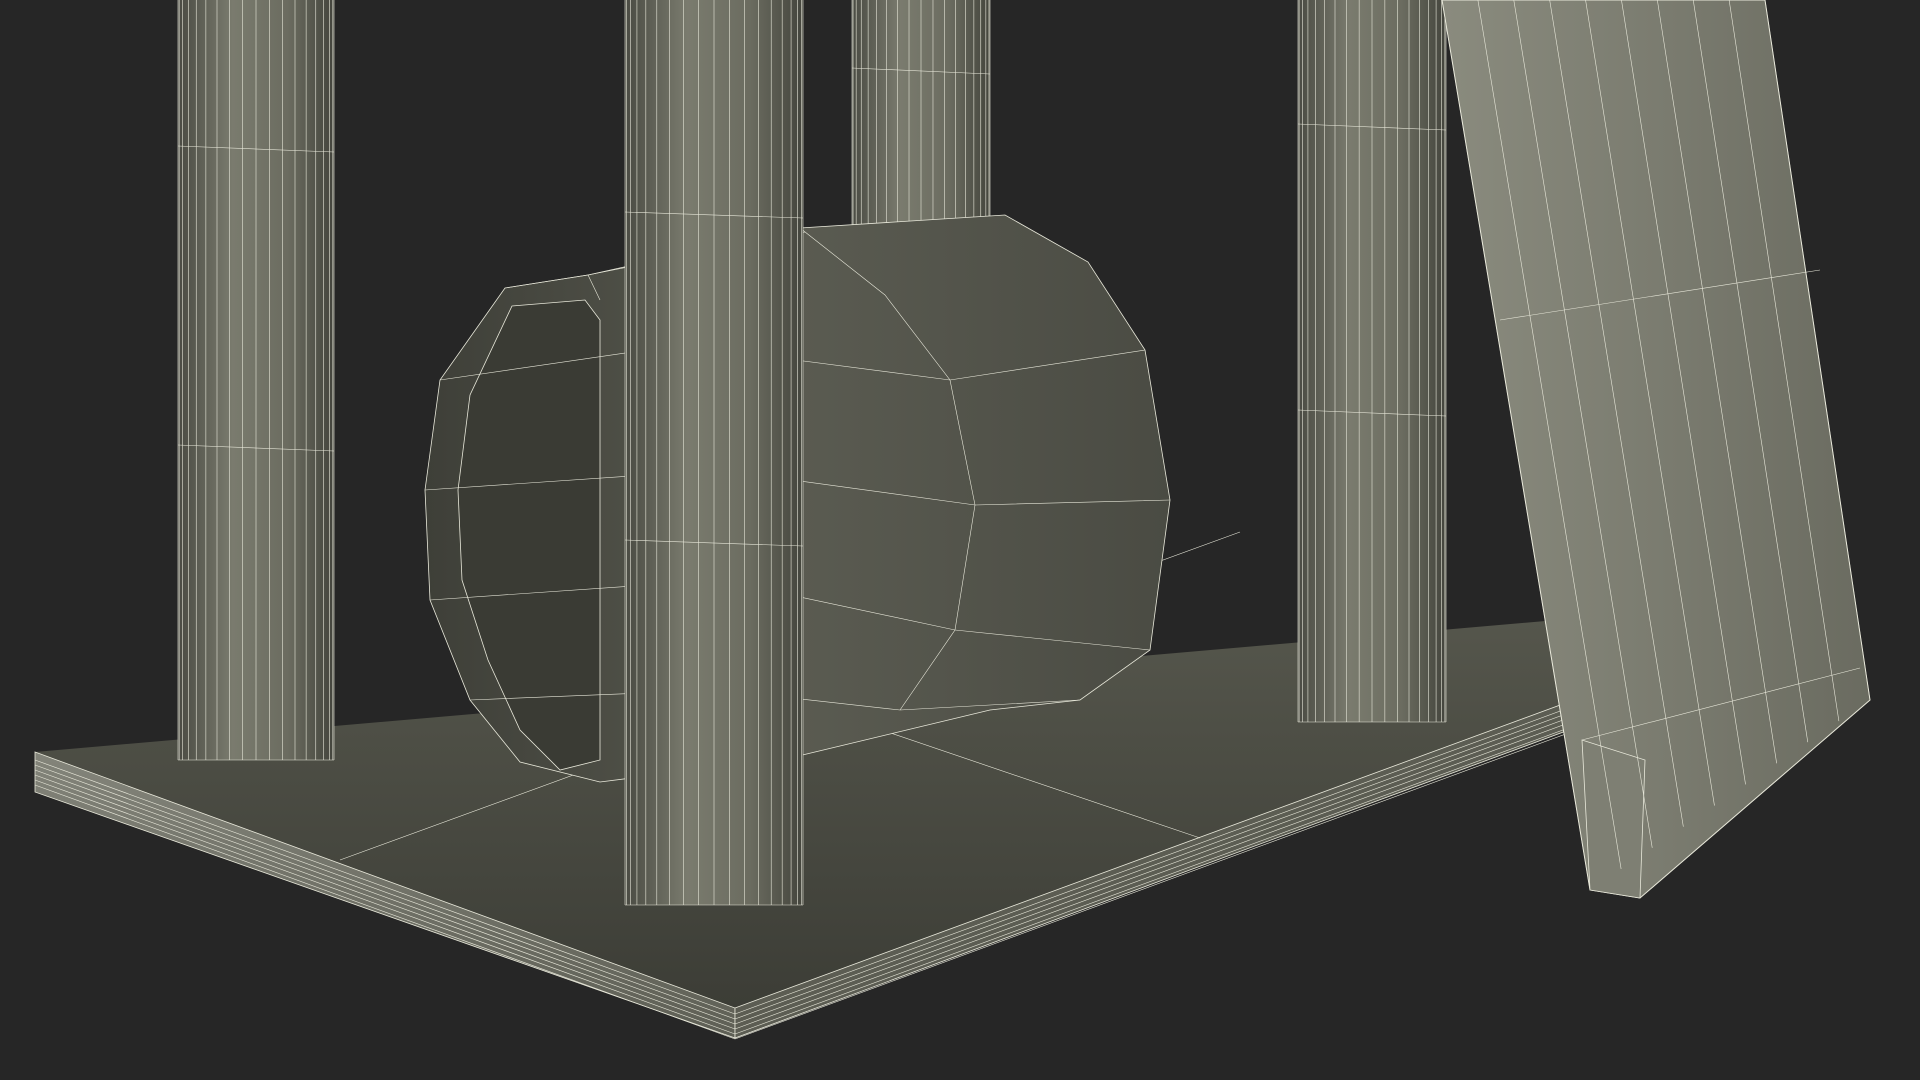  Describe the element at coordinates (1372, 361) in the screenshot. I see `post-back-right` at that location.